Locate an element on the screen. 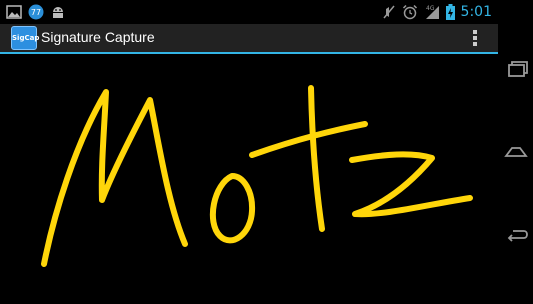  home-icon is located at coordinates (516, 150).